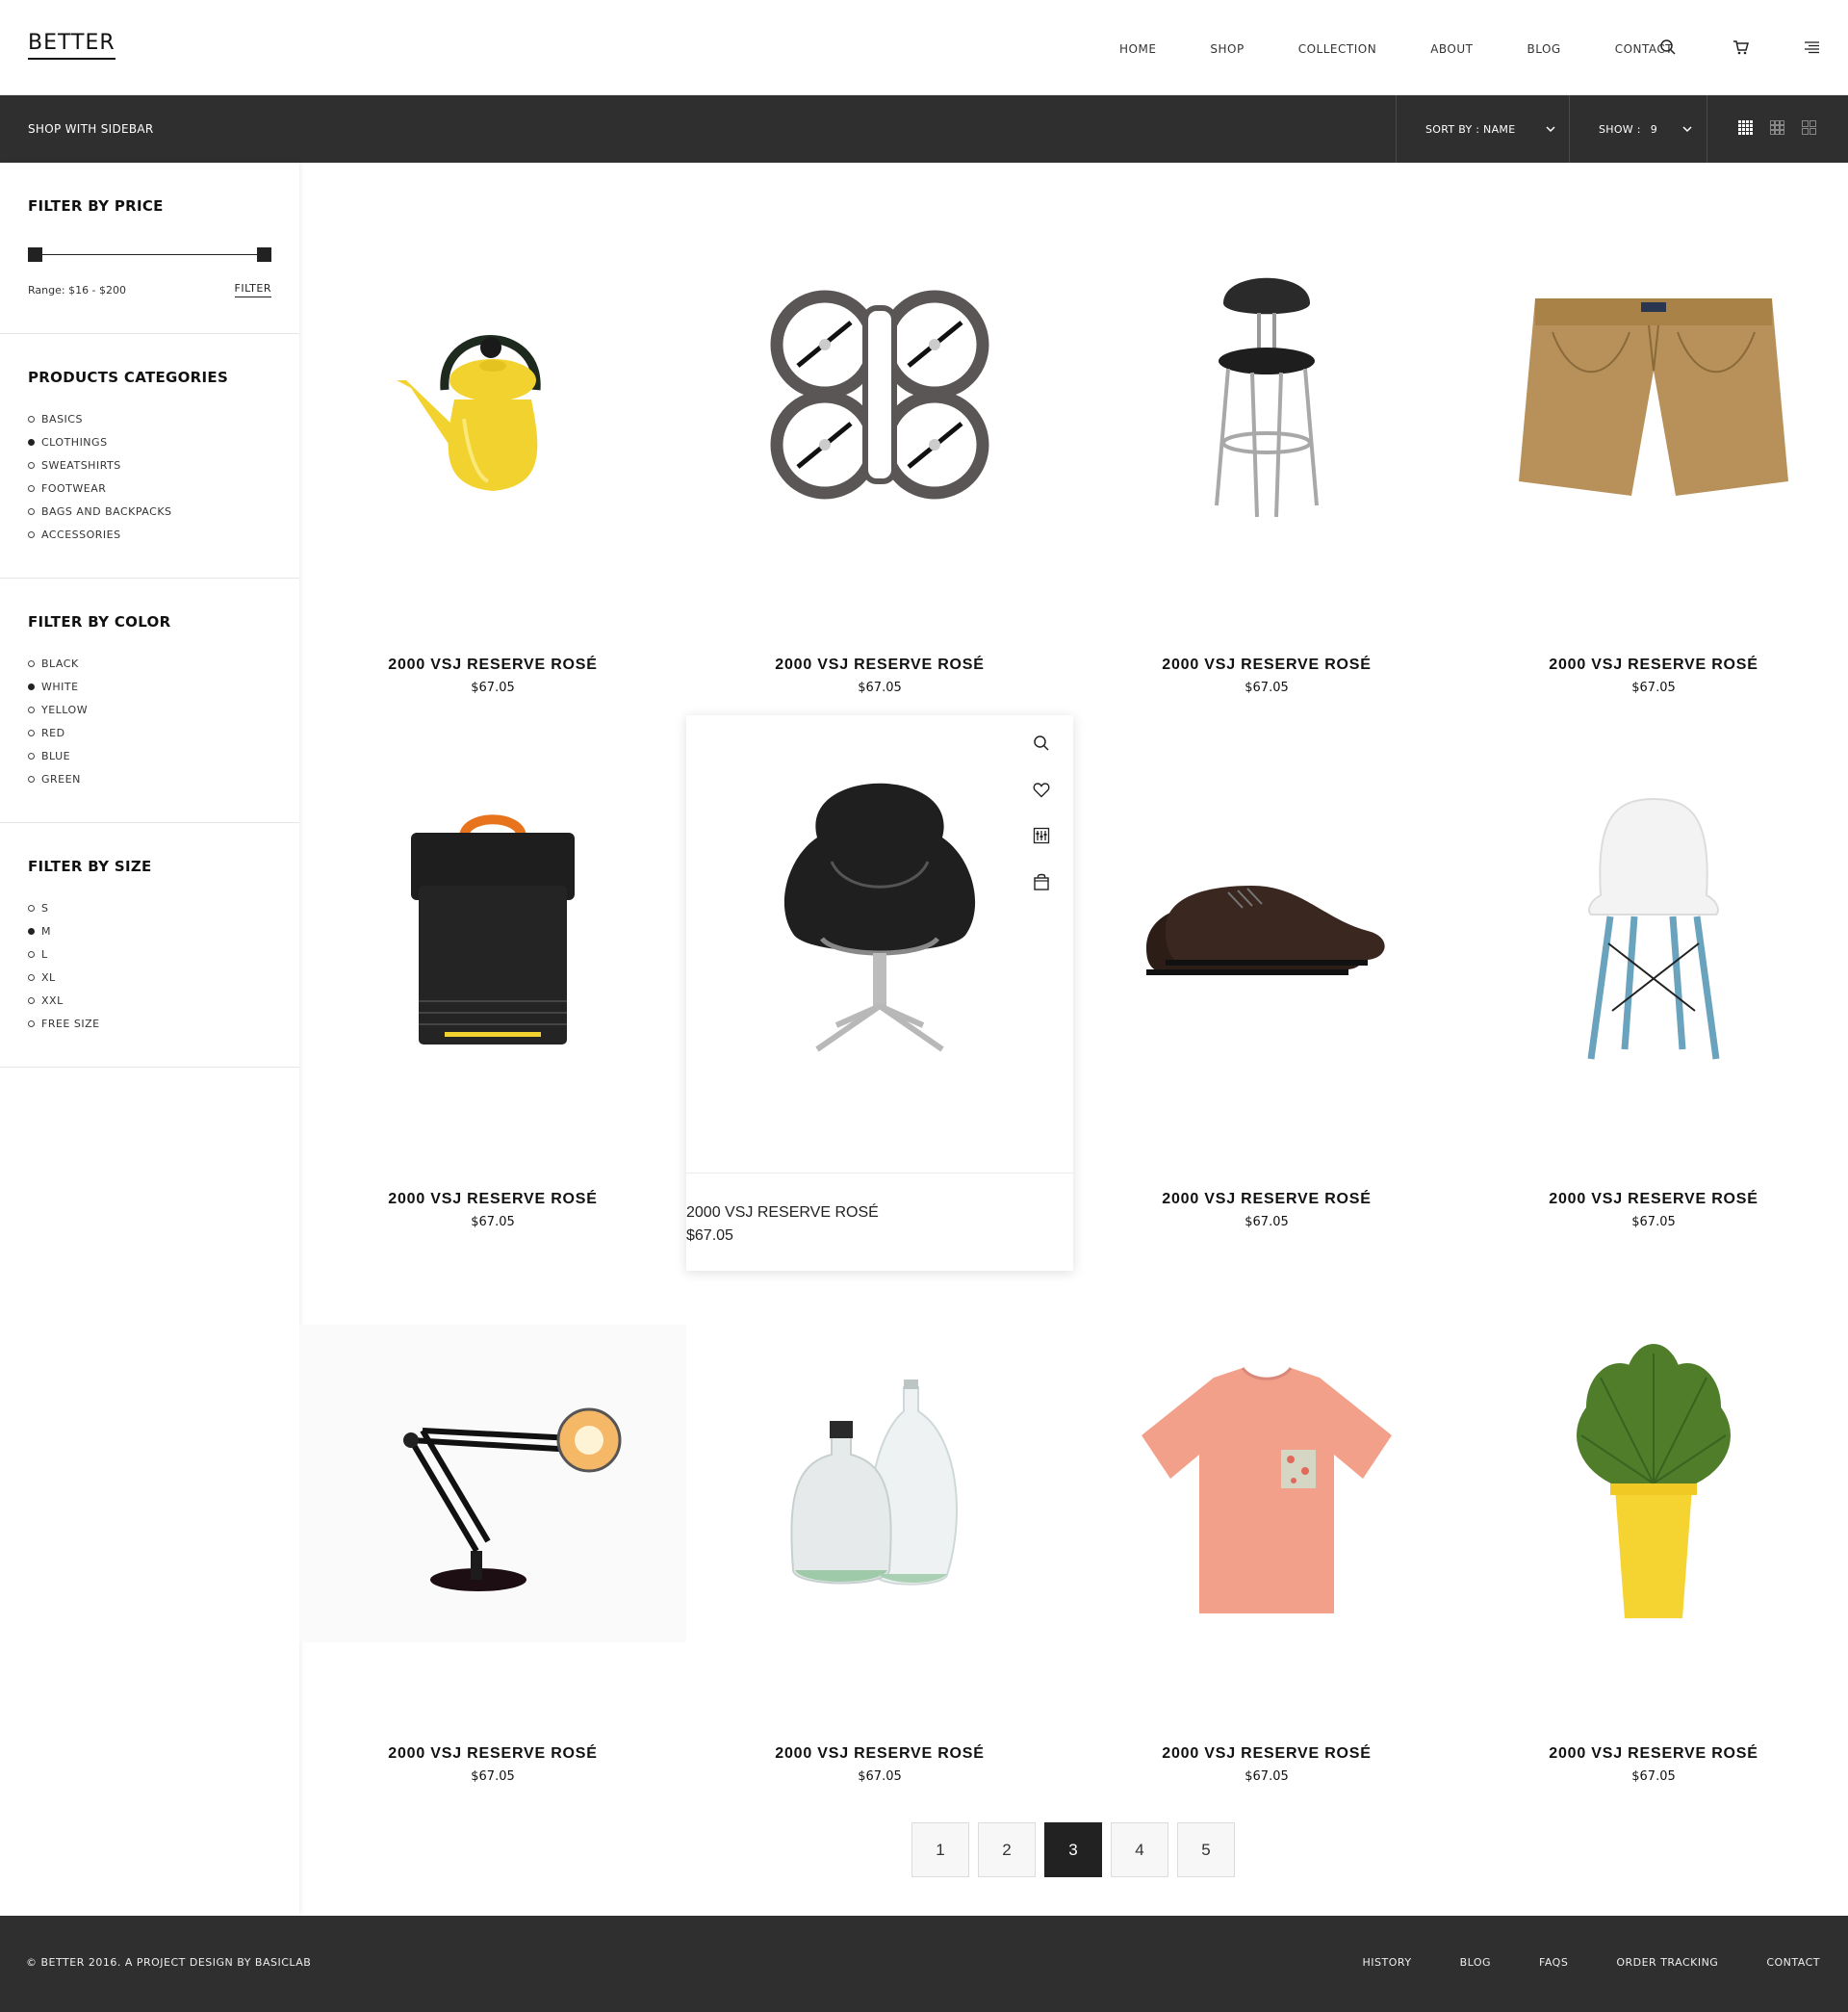 The width and height of the screenshot is (1848, 2012). I want to click on black-swan-chair-image, so click(879, 920).